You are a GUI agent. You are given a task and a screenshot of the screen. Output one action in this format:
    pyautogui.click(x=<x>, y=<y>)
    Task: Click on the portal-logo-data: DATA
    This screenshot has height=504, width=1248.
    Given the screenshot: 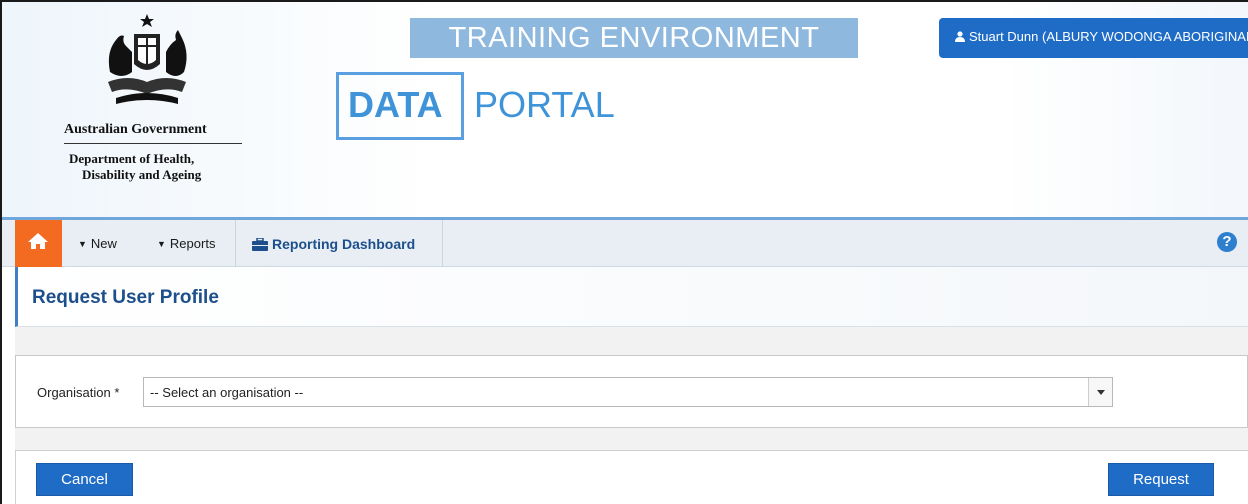 What is the action you would take?
    pyautogui.click(x=395, y=104)
    